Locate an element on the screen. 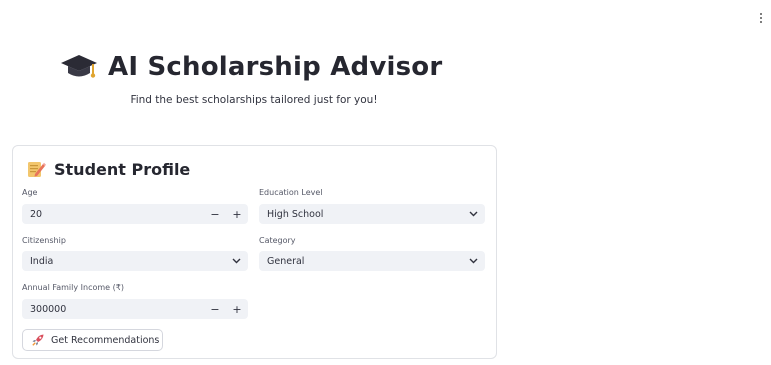 The height and width of the screenshot is (365, 771). category-value: General is located at coordinates (286, 261).